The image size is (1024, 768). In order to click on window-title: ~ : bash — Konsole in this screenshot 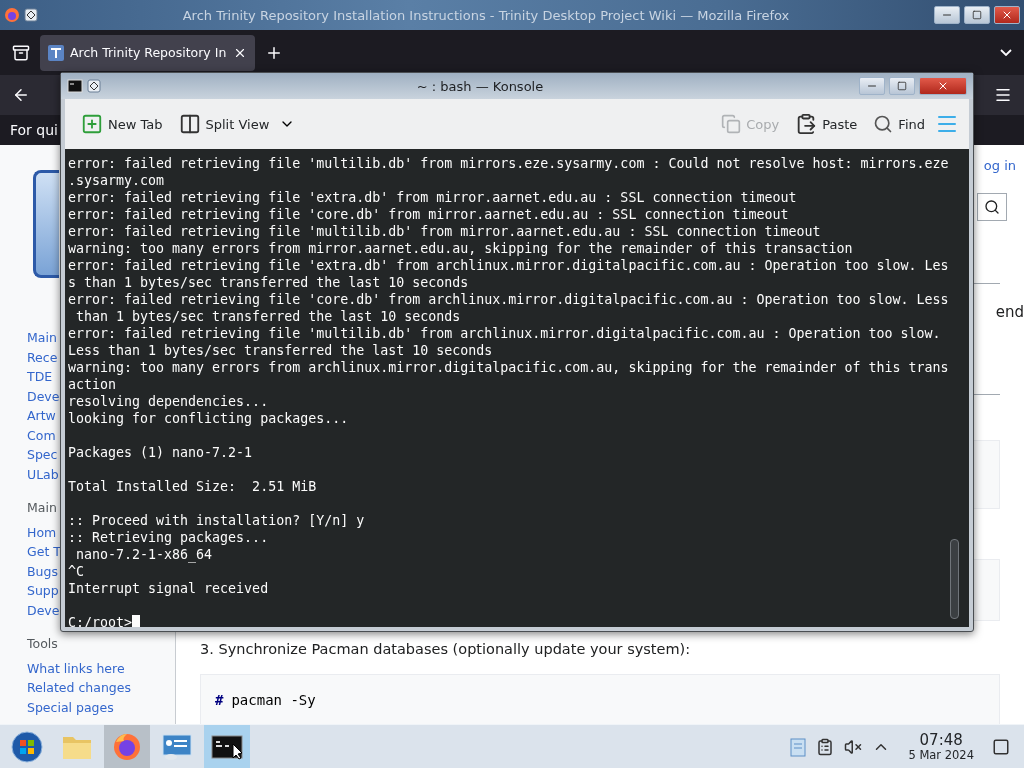, I will do `click(480, 86)`.